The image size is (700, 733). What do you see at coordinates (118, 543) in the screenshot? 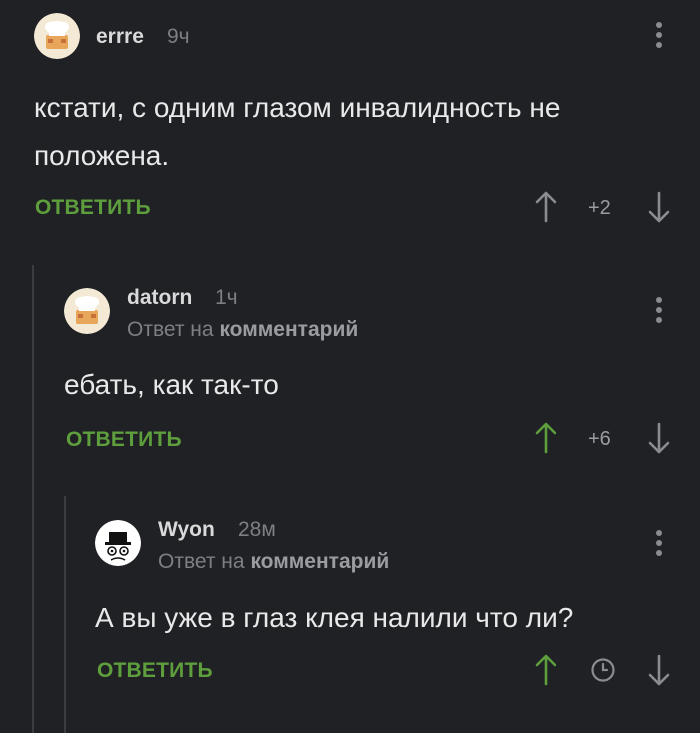
I see `avatar-wyon` at bounding box center [118, 543].